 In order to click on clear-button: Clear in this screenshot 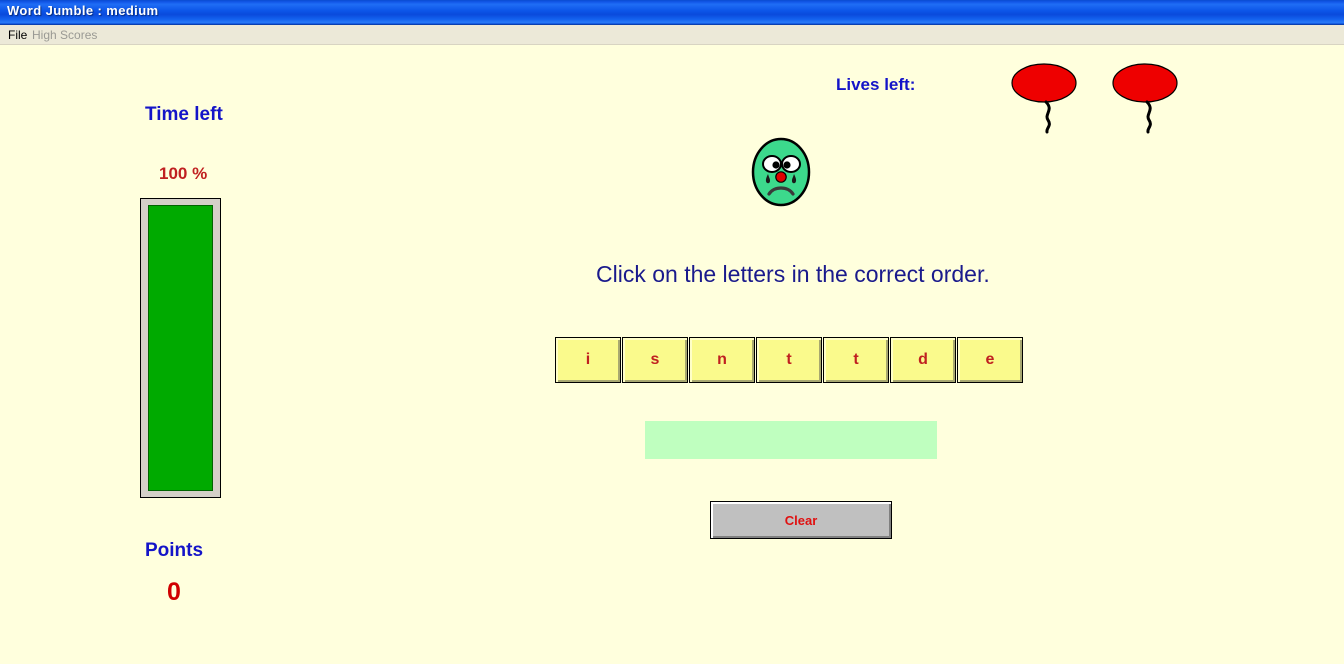, I will do `click(801, 520)`.